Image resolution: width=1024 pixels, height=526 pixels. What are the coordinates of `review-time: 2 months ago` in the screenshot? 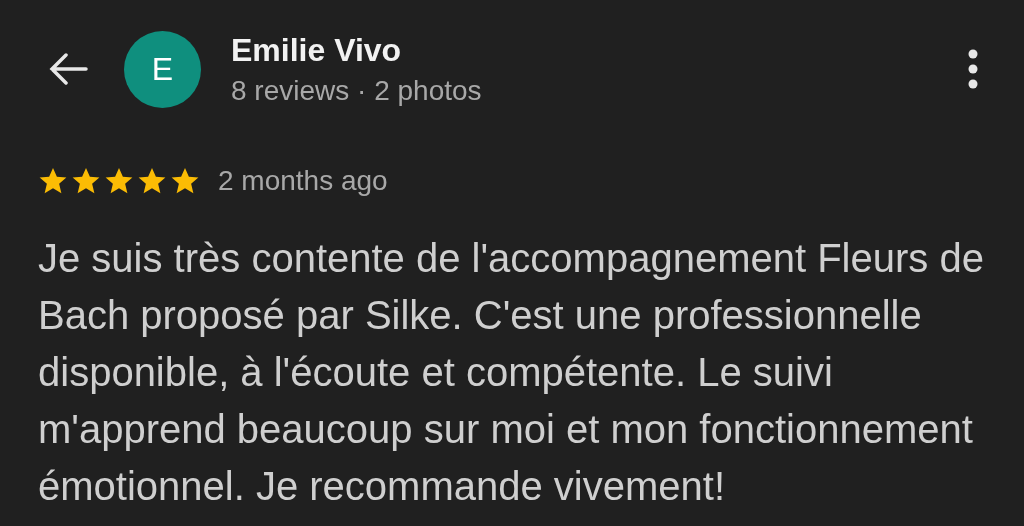 It's located at (303, 181).